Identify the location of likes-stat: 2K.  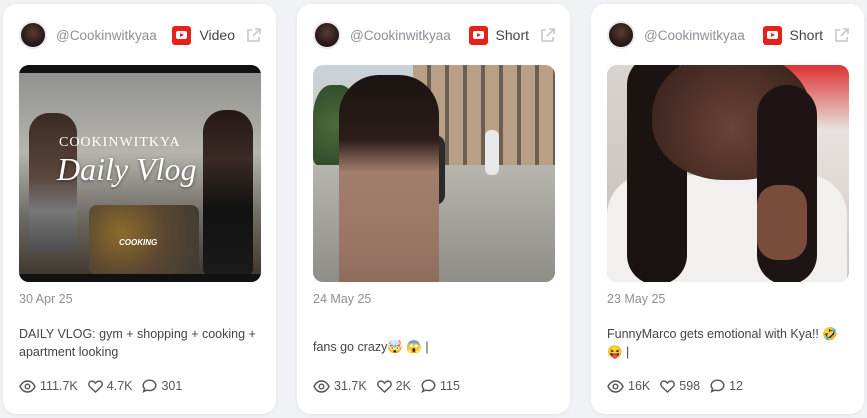
(393, 386).